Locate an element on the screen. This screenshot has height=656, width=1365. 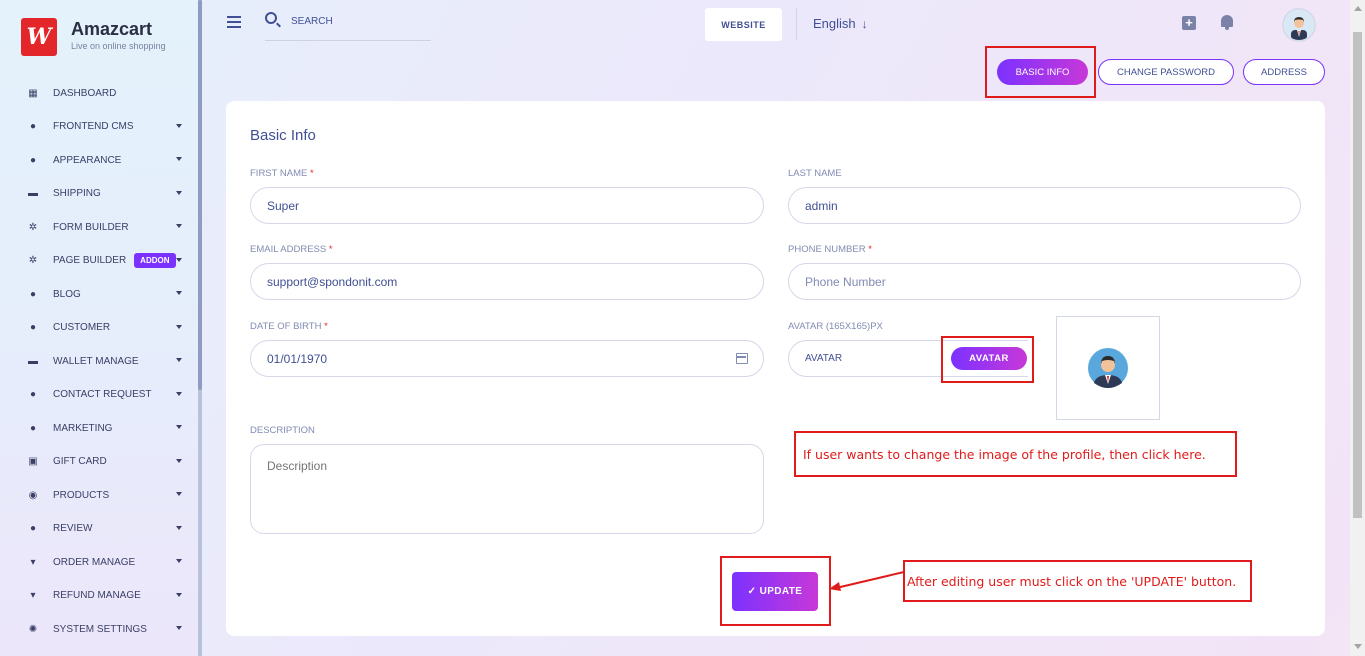
sidebar-item-label: ORDER MANAGE is located at coordinates (94, 562).